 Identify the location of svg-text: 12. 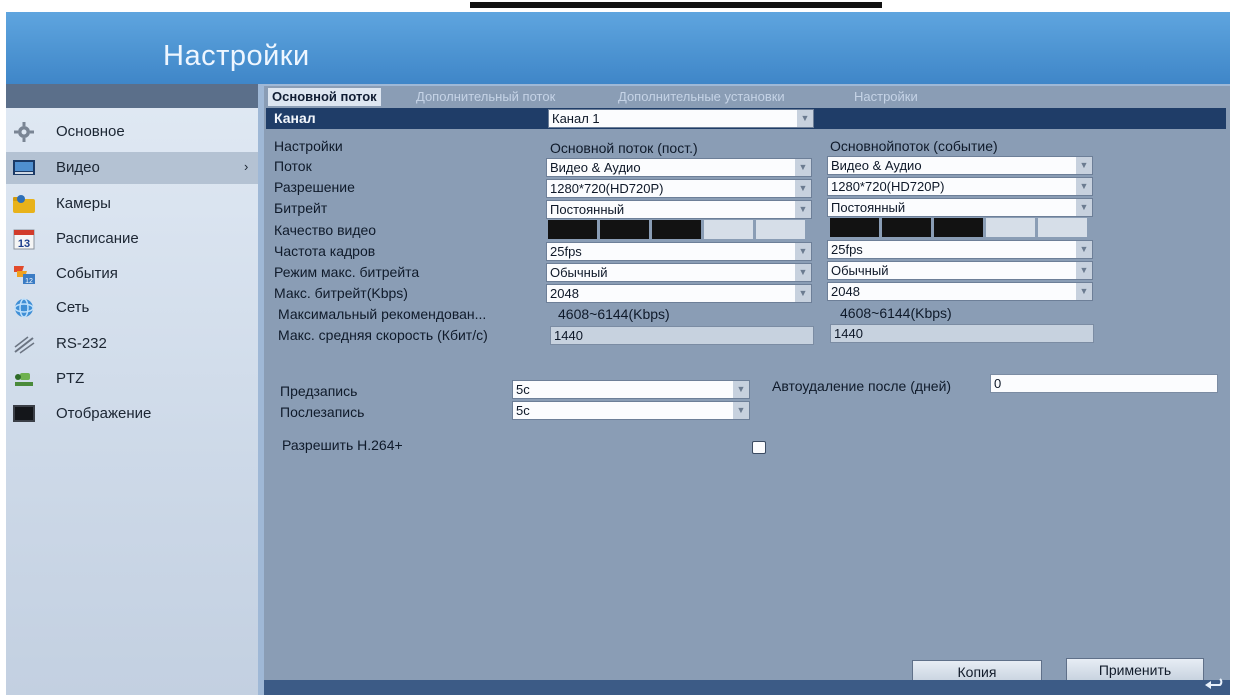
(29, 281).